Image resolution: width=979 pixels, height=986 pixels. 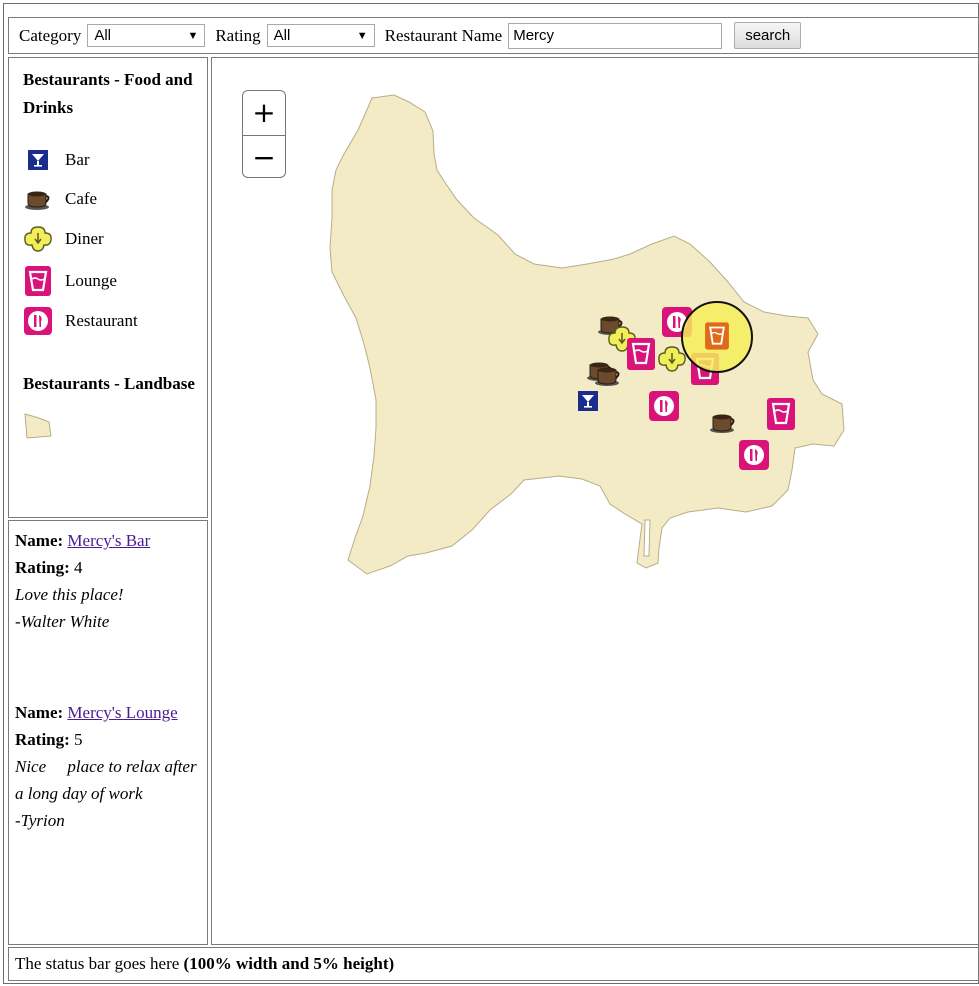 What do you see at coordinates (50, 35) in the screenshot?
I see `category-label: Category` at bounding box center [50, 35].